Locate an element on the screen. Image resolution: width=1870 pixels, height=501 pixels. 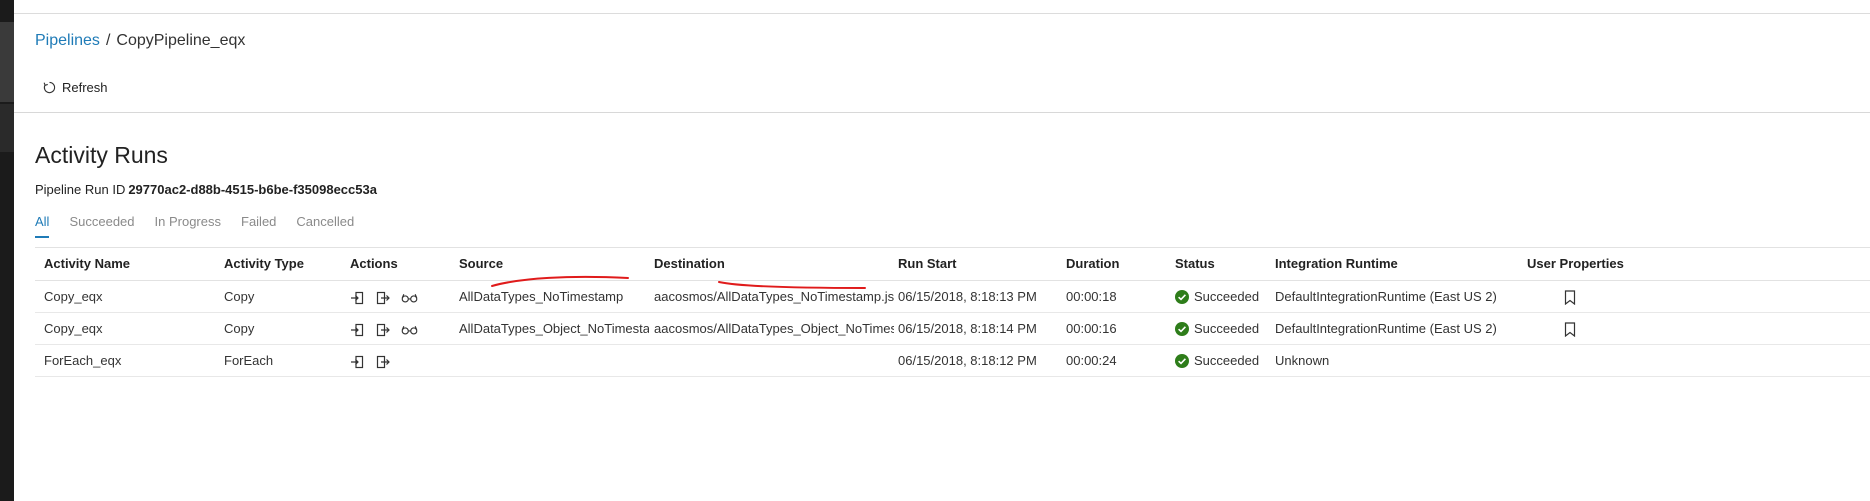
run-start: 06/15/2018, 8:18:14 PM is located at coordinates (967, 328).